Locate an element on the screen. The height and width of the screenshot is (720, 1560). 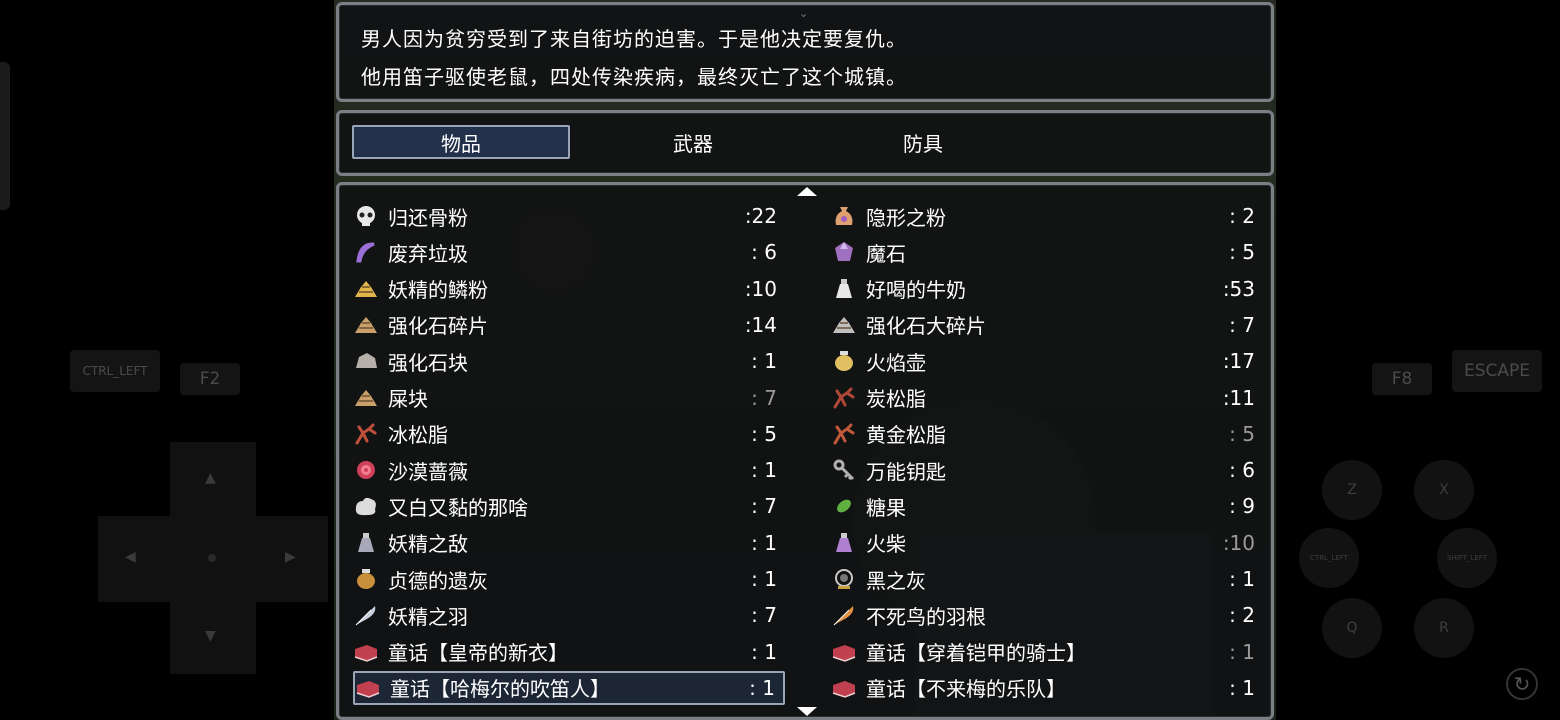
f2-key: F2 is located at coordinates (210, 379).